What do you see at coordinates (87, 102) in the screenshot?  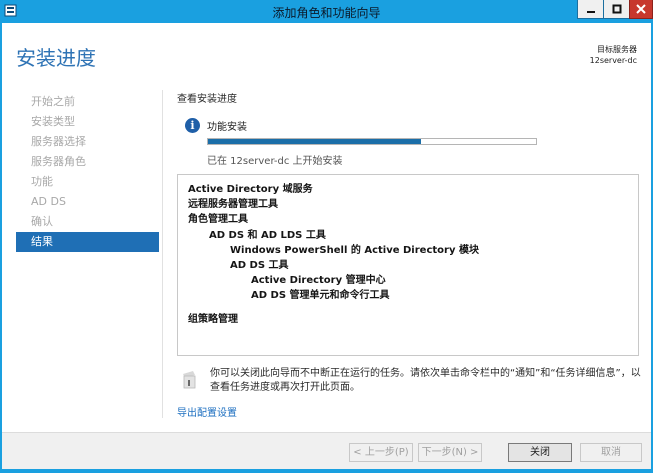 I see `nav-item-before-you-begin: 开始之前` at bounding box center [87, 102].